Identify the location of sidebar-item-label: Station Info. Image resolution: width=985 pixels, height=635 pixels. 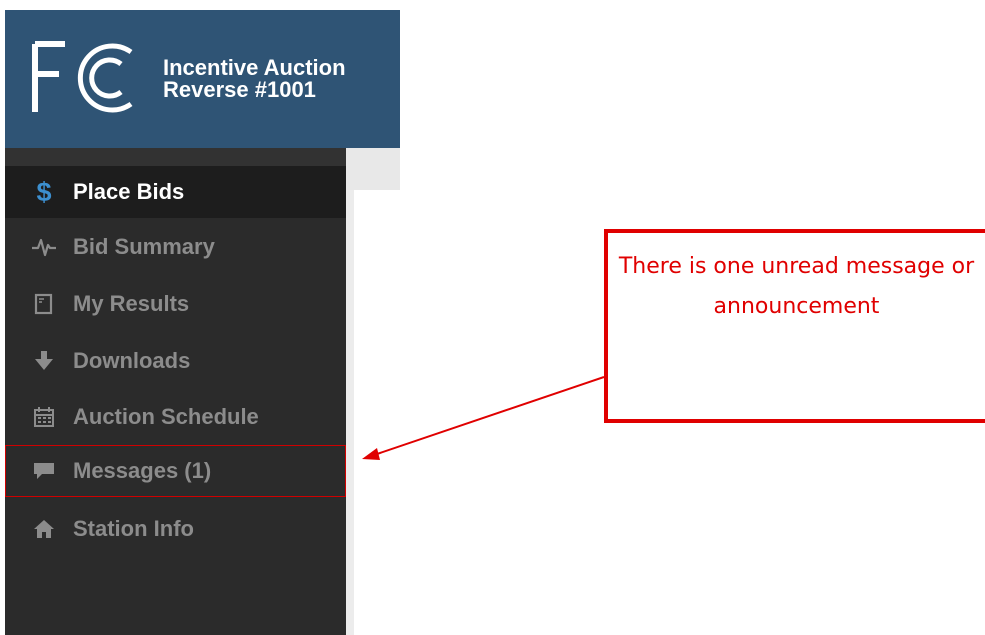
(133, 528).